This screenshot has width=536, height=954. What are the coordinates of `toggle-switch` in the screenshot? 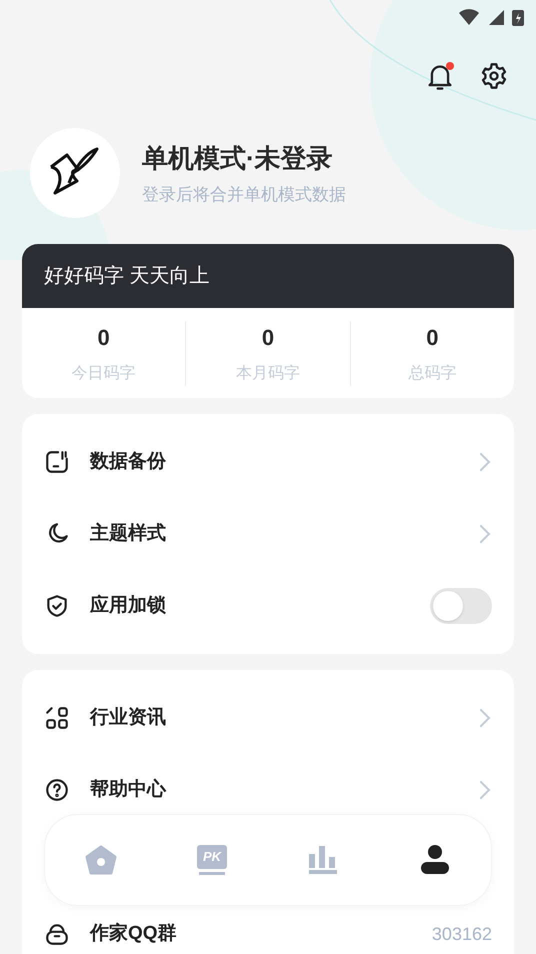 It's located at (461, 606).